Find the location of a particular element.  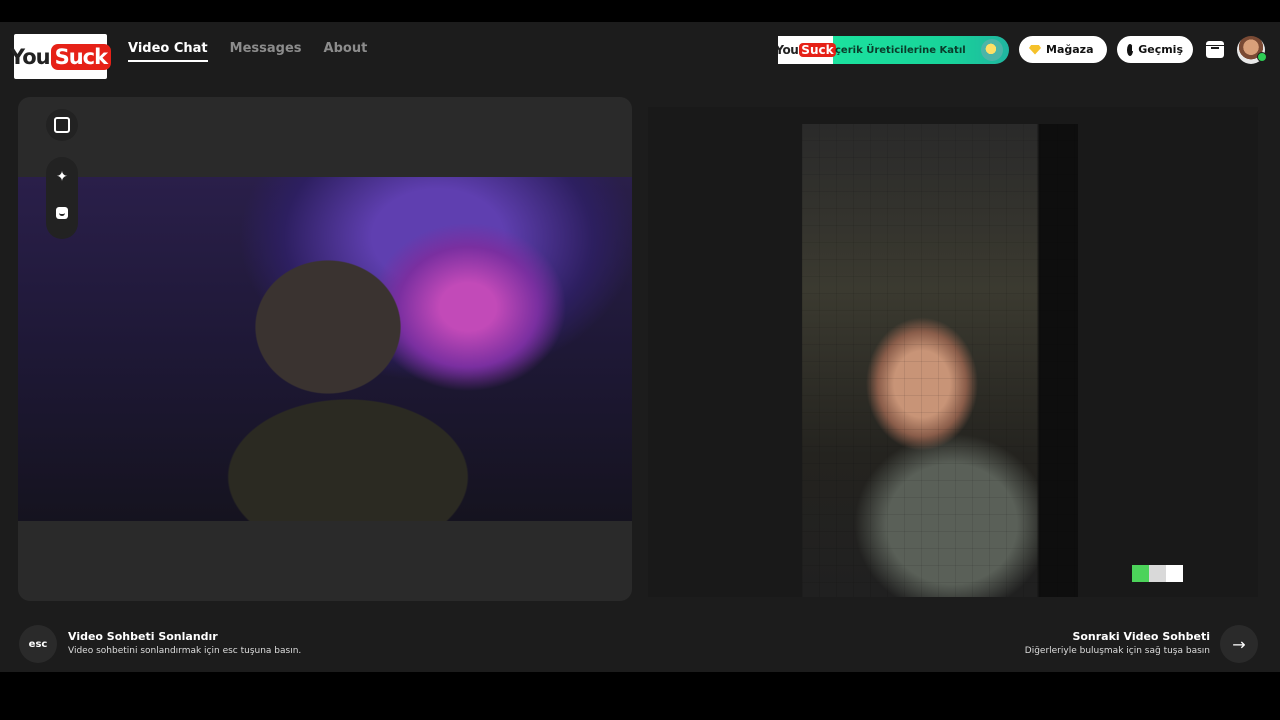

magic-wand-button: ✦ is located at coordinates (62, 177).